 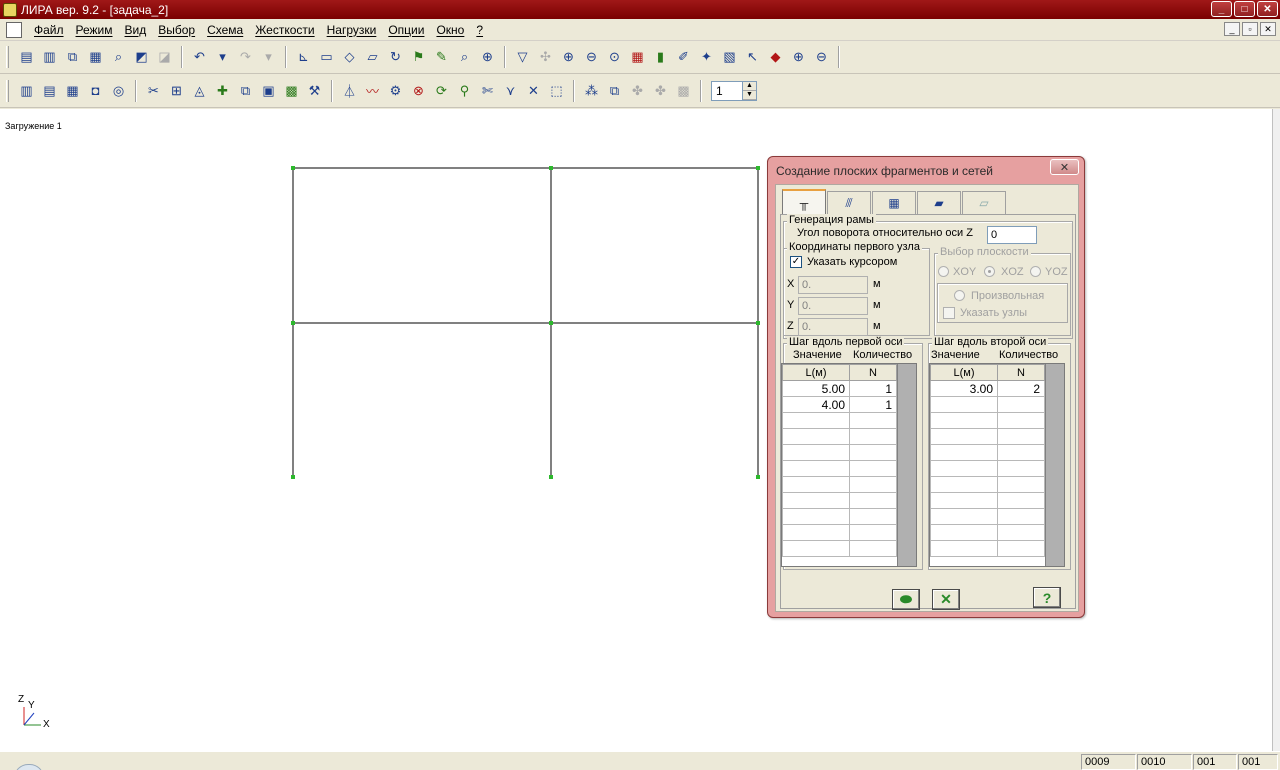 I want to click on brush-icon: ✐, so click(x=683, y=57).